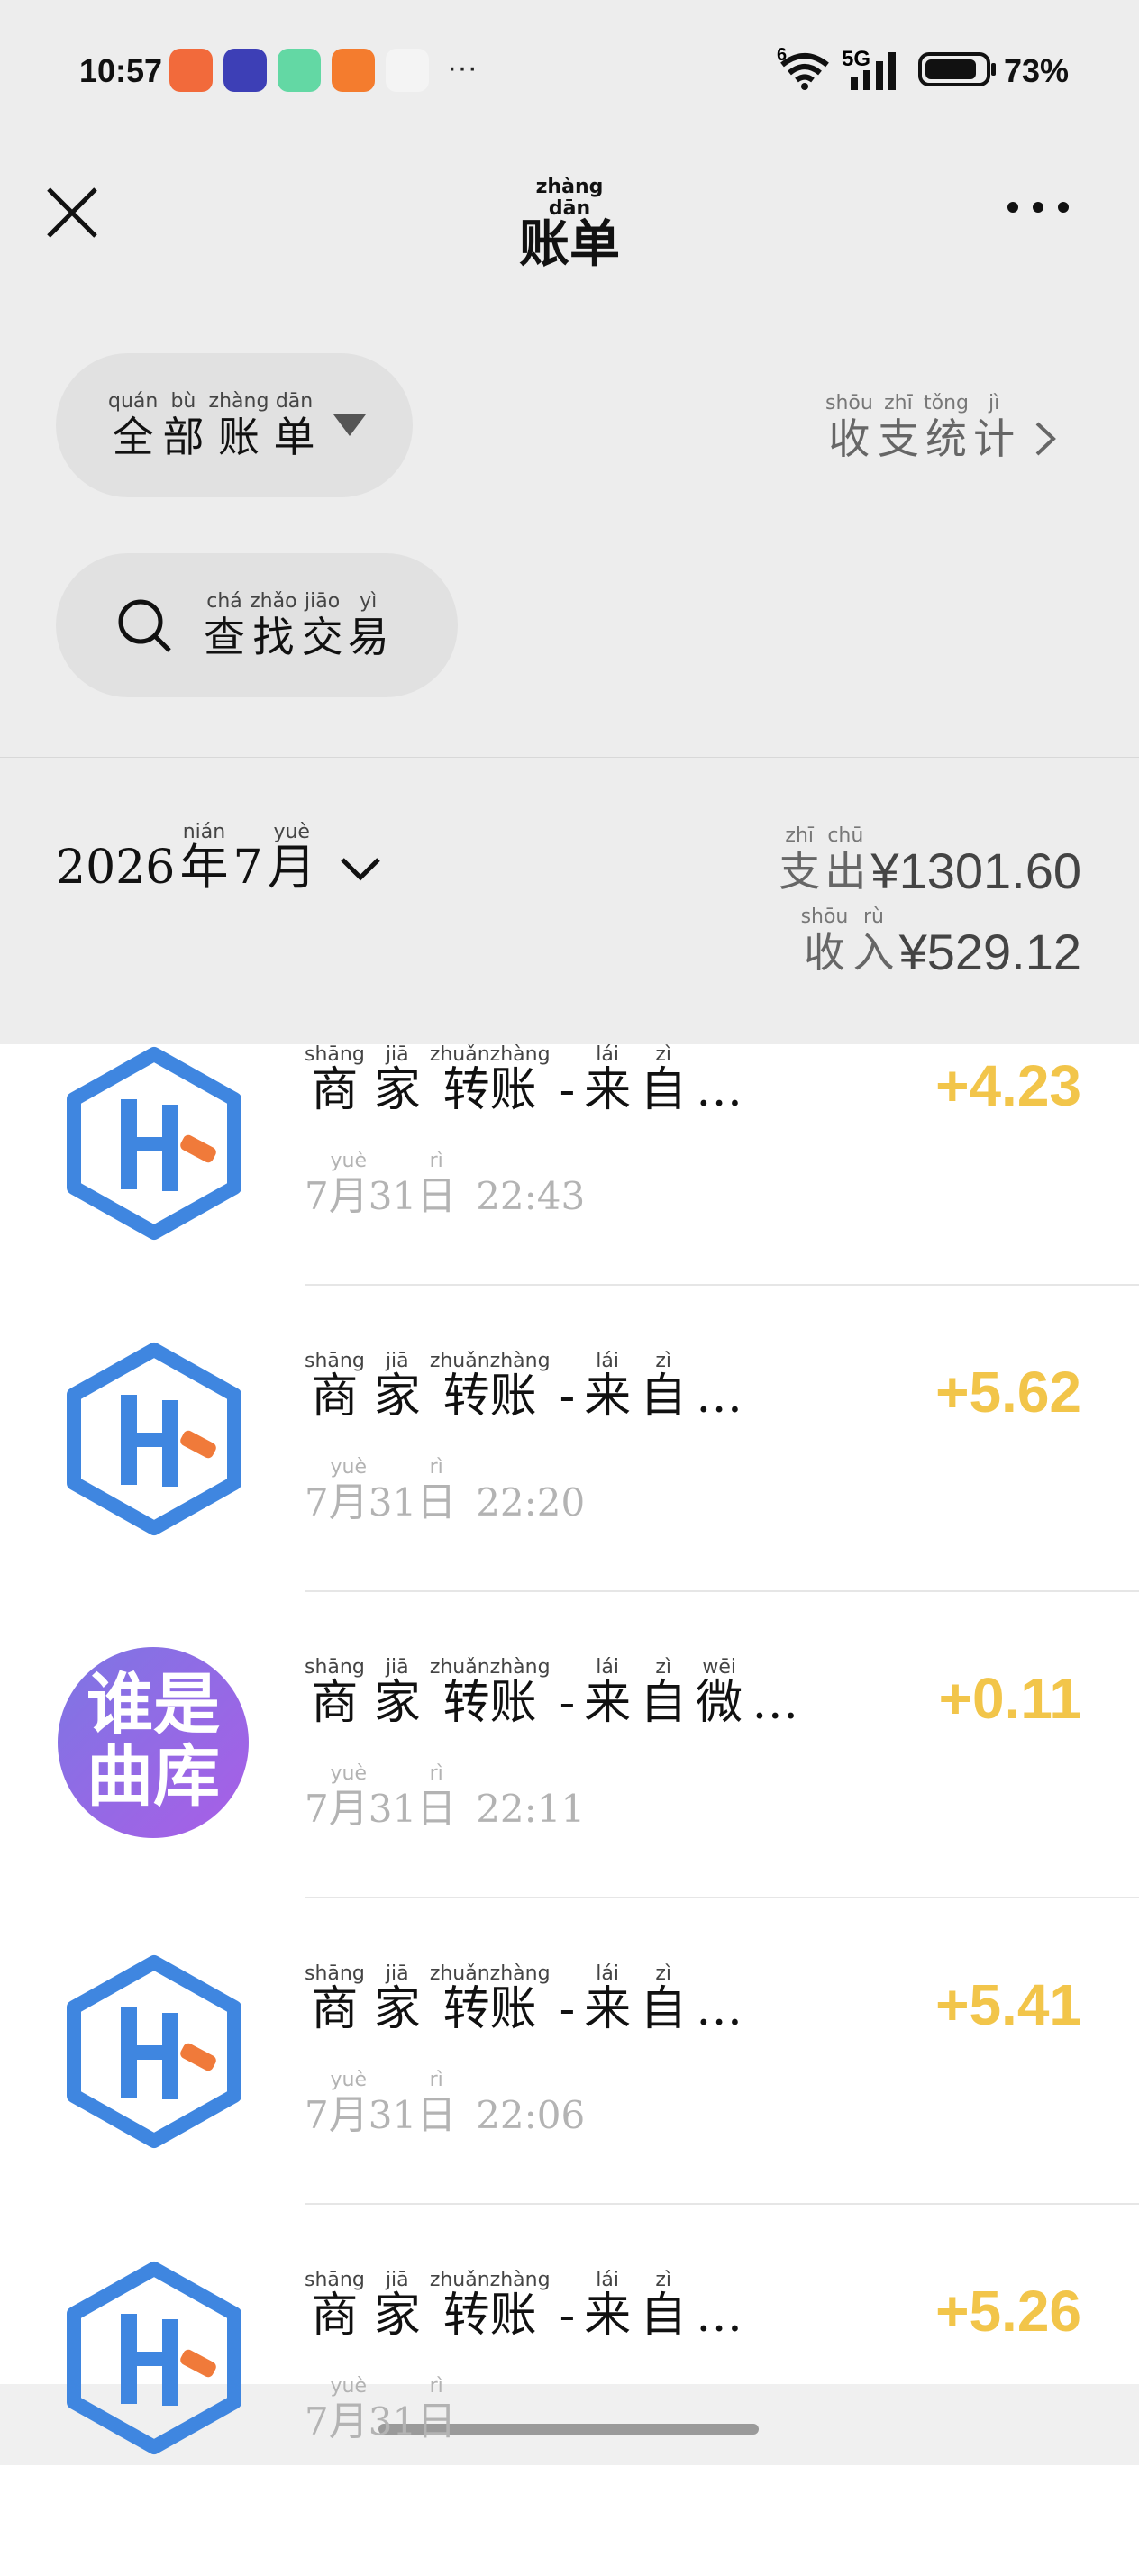  I want to click on ri-hz: 日, so click(436, 1196).